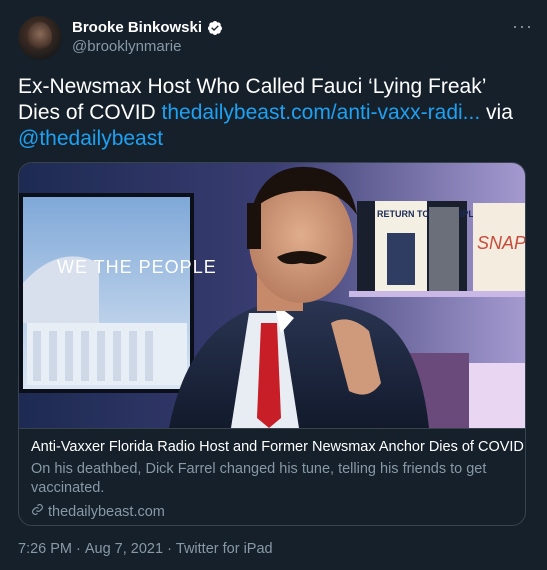  Describe the element at coordinates (224, 549) in the screenshot. I see `tweet-source: Twitter for iPad` at that location.